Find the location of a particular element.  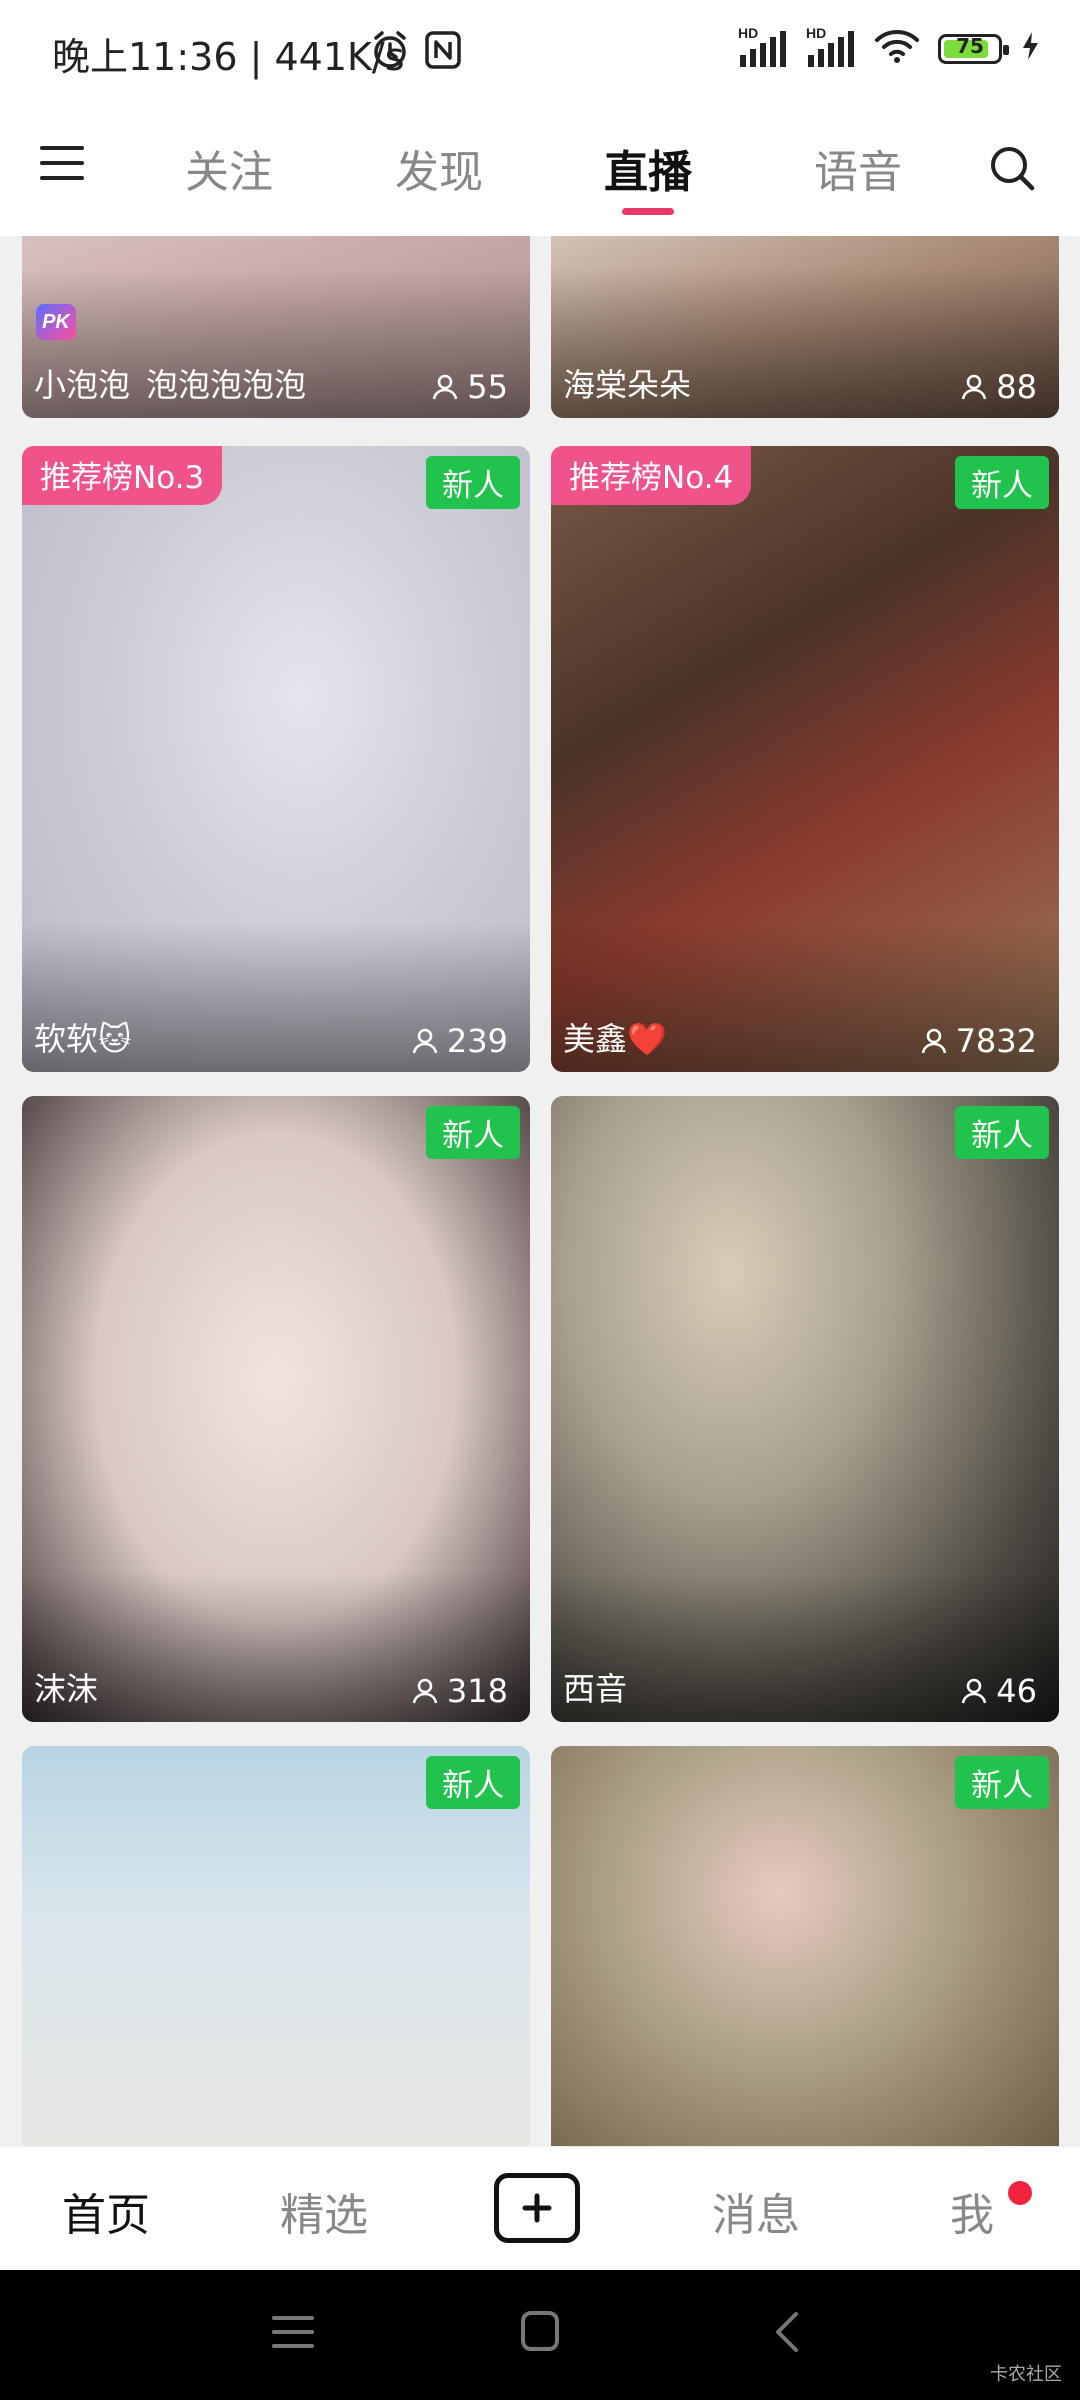

pk-badge: PK is located at coordinates (56, 322).